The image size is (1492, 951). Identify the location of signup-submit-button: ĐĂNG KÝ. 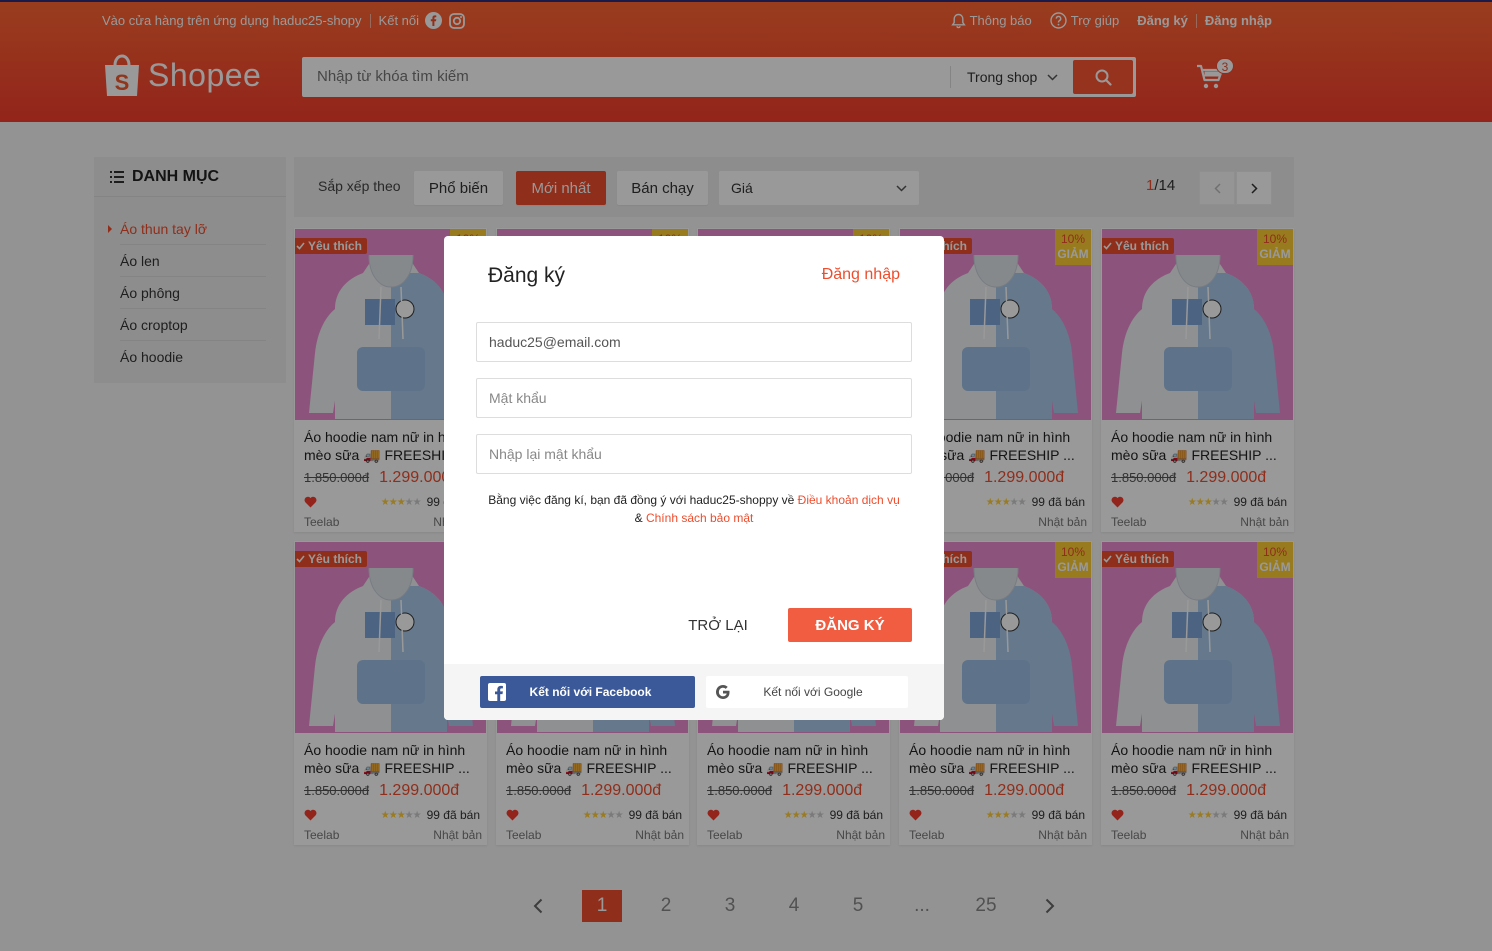
(850, 625).